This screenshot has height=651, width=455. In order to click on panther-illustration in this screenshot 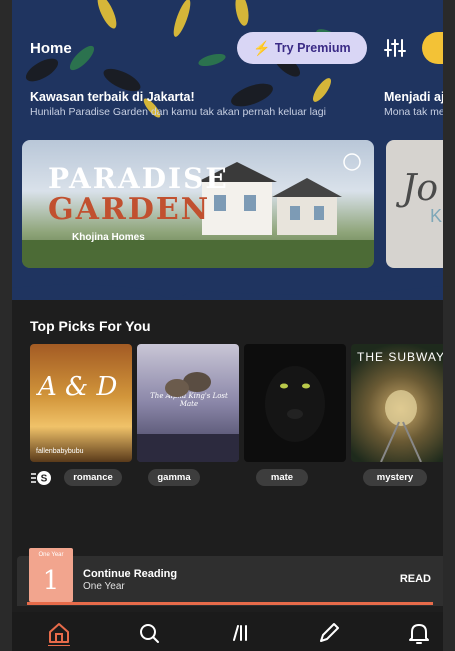, I will do `click(295, 404)`.